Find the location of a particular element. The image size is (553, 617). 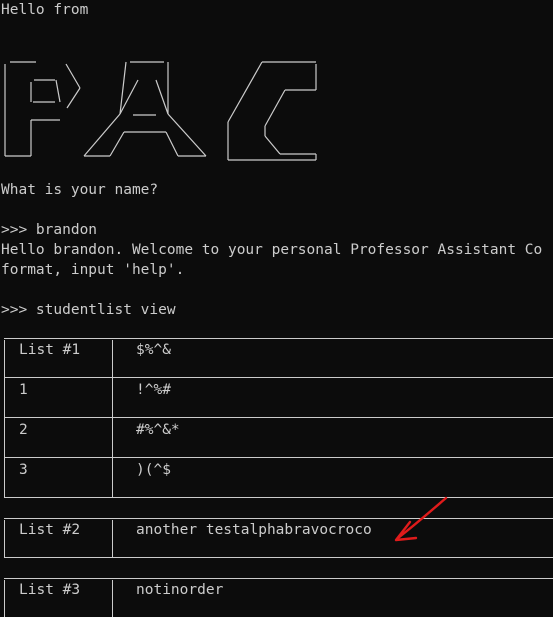

list-header-value: notinorder is located at coordinates (180, 590).